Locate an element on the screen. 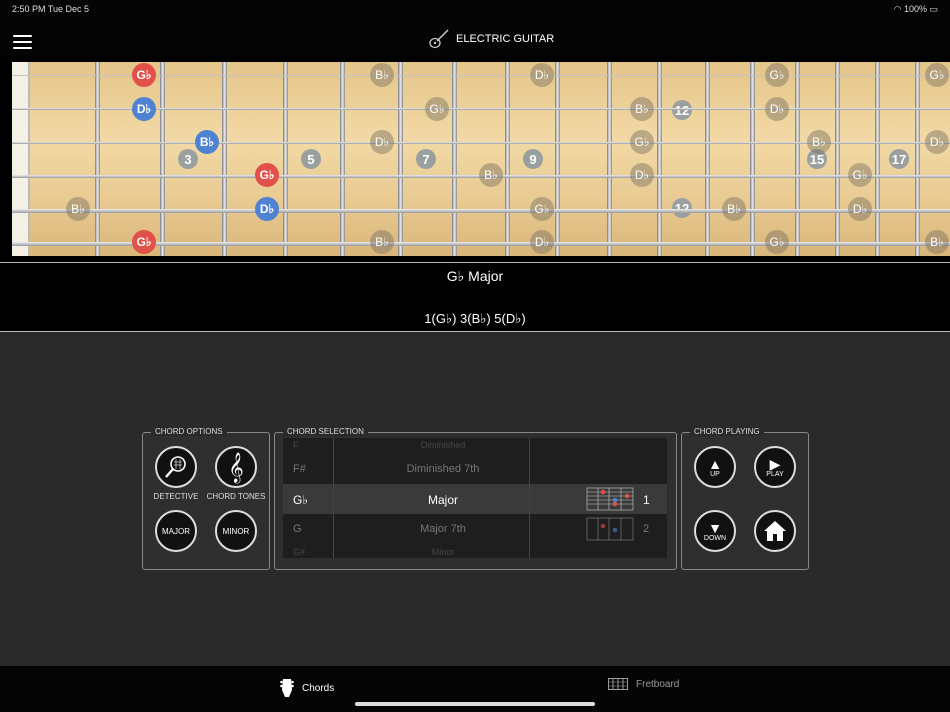  up-arrow-icon: ▲ is located at coordinates (715, 463).